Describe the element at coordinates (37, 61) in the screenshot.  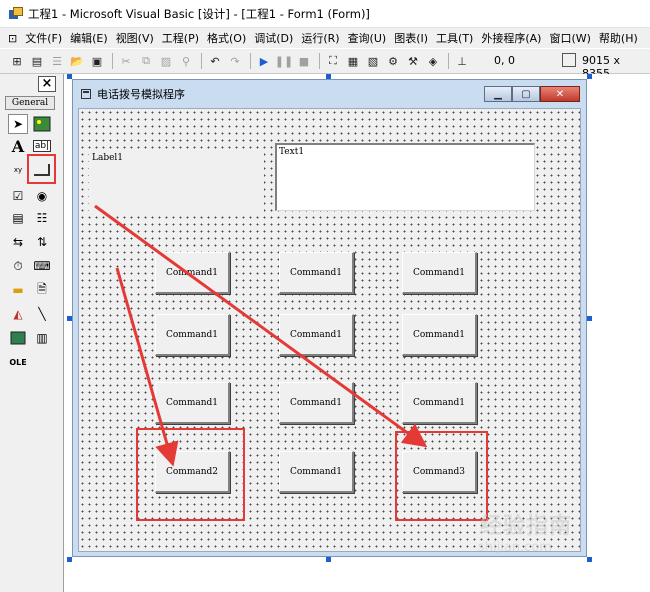
I see `add-form-icon: ▤` at that location.